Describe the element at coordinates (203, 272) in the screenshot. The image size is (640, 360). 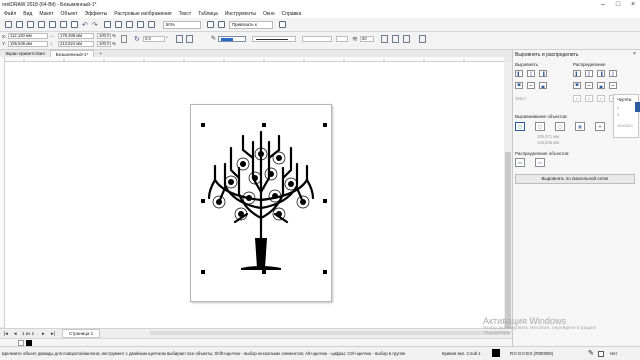
I see `selection-handle-bl` at that location.